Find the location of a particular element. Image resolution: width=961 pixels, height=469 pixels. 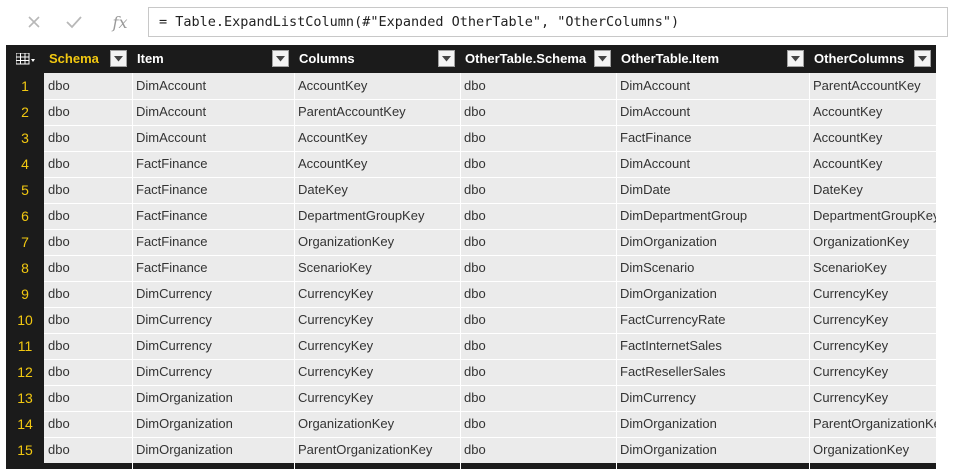

column-header-0: Schema is located at coordinates (88, 59).